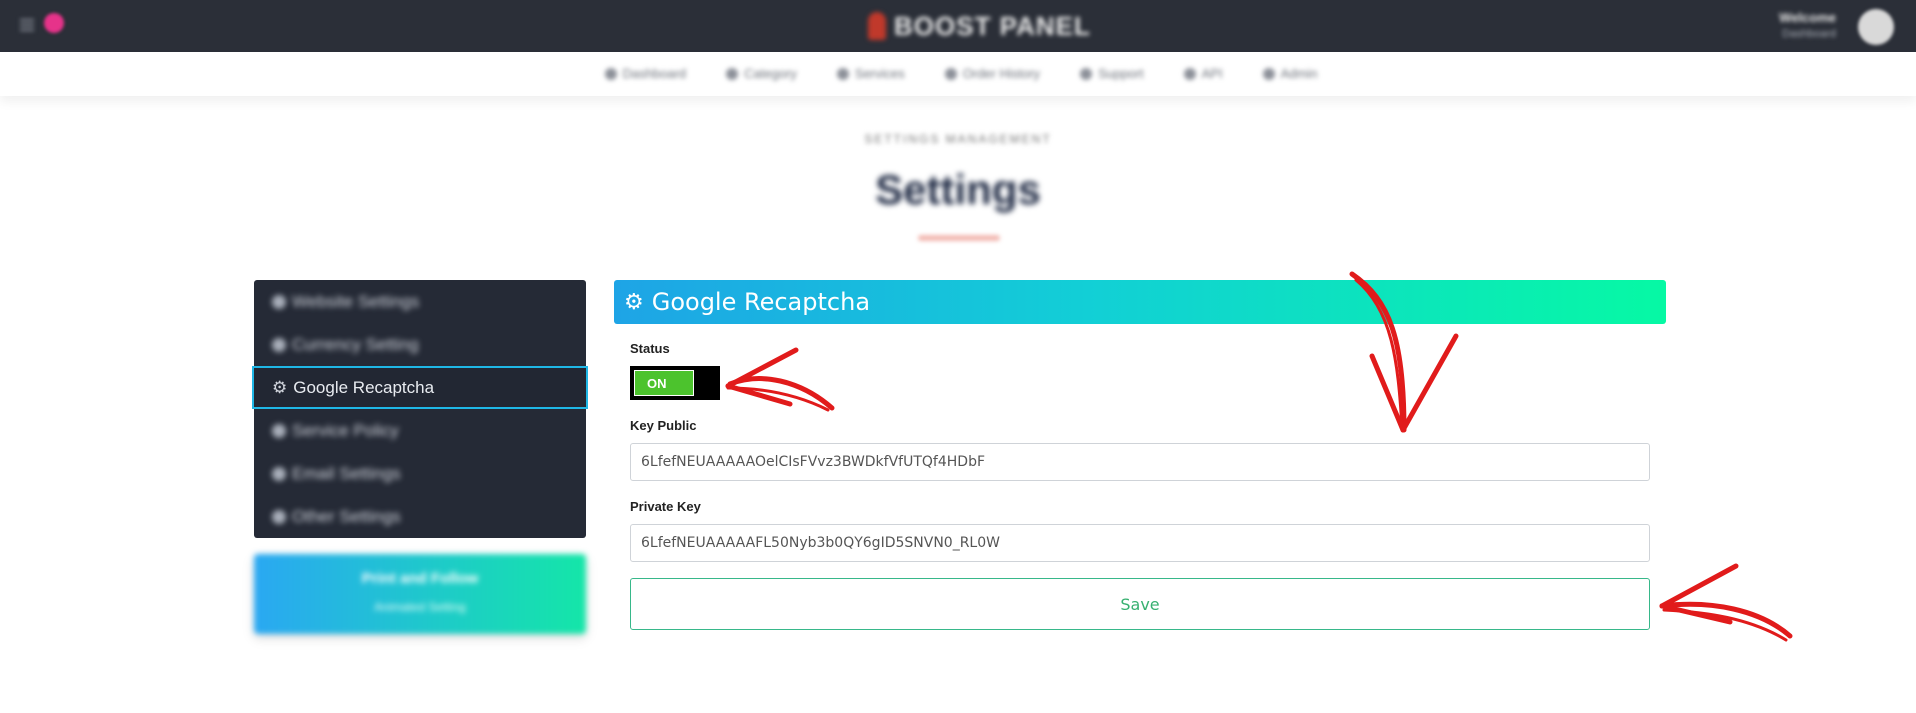 Image resolution: width=1916 pixels, height=713 pixels. I want to click on nav-item-support: Support, so click(1112, 73).